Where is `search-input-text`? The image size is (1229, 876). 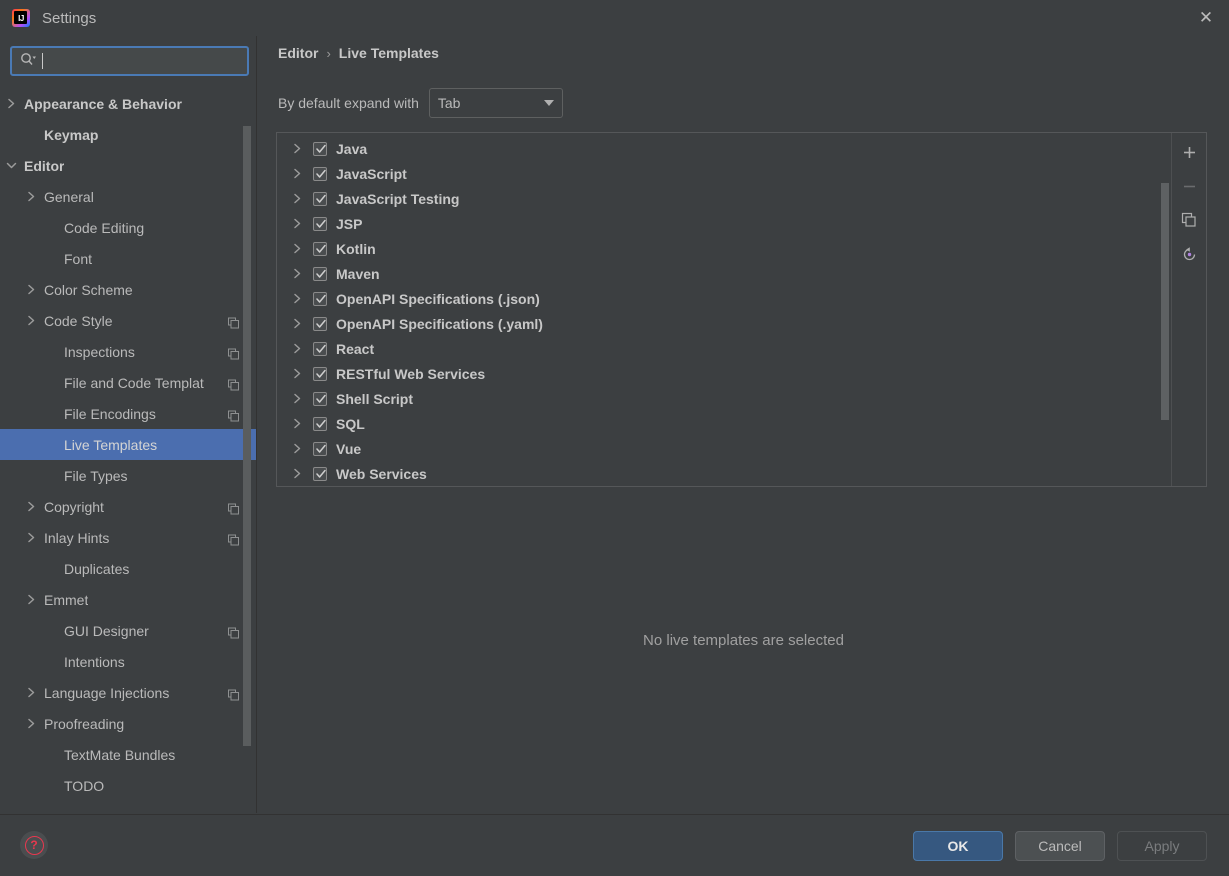
search-input-text is located at coordinates (145, 61).